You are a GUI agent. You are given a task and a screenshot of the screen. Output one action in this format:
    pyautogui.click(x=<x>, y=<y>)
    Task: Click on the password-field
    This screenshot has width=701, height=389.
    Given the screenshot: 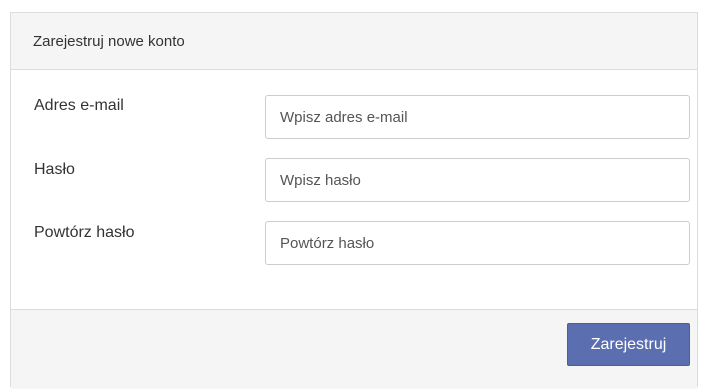 What is the action you would take?
    pyautogui.click(x=477, y=180)
    